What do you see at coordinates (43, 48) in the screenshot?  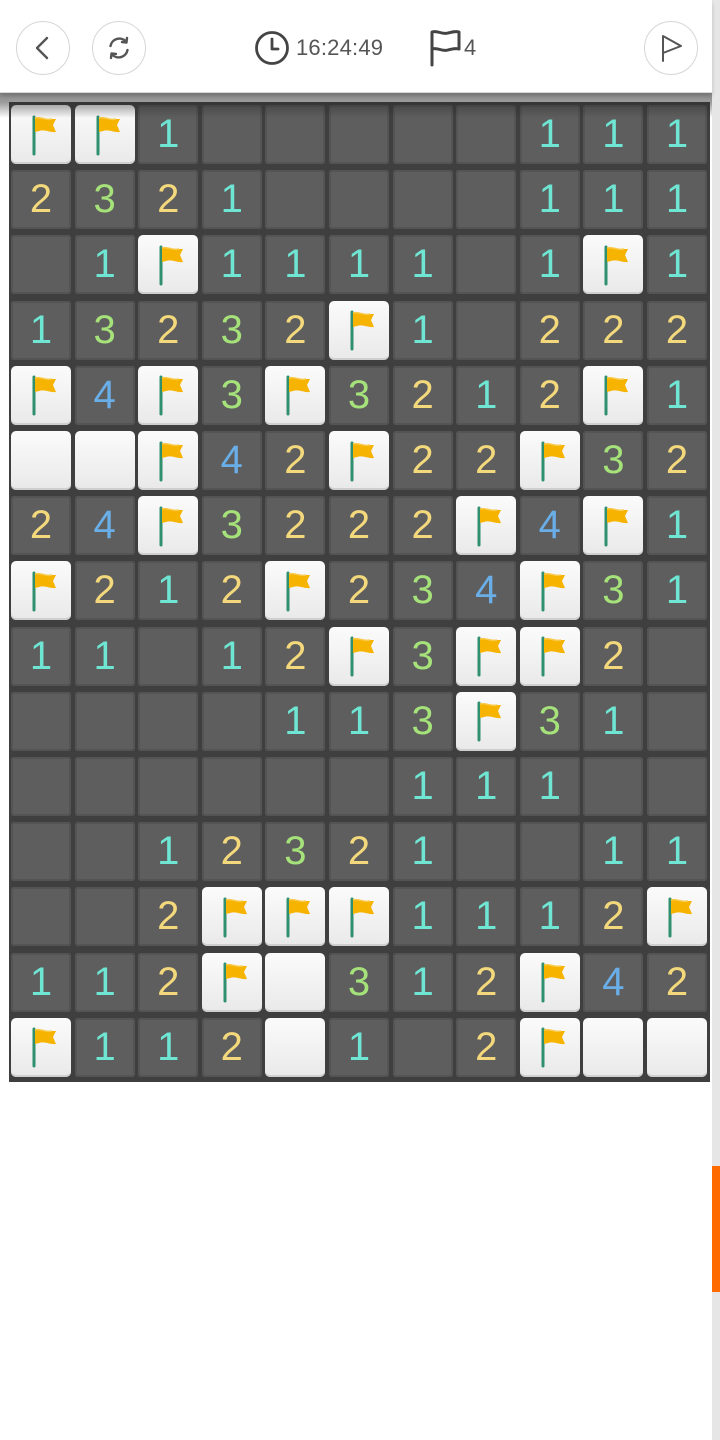 I see `back-button` at bounding box center [43, 48].